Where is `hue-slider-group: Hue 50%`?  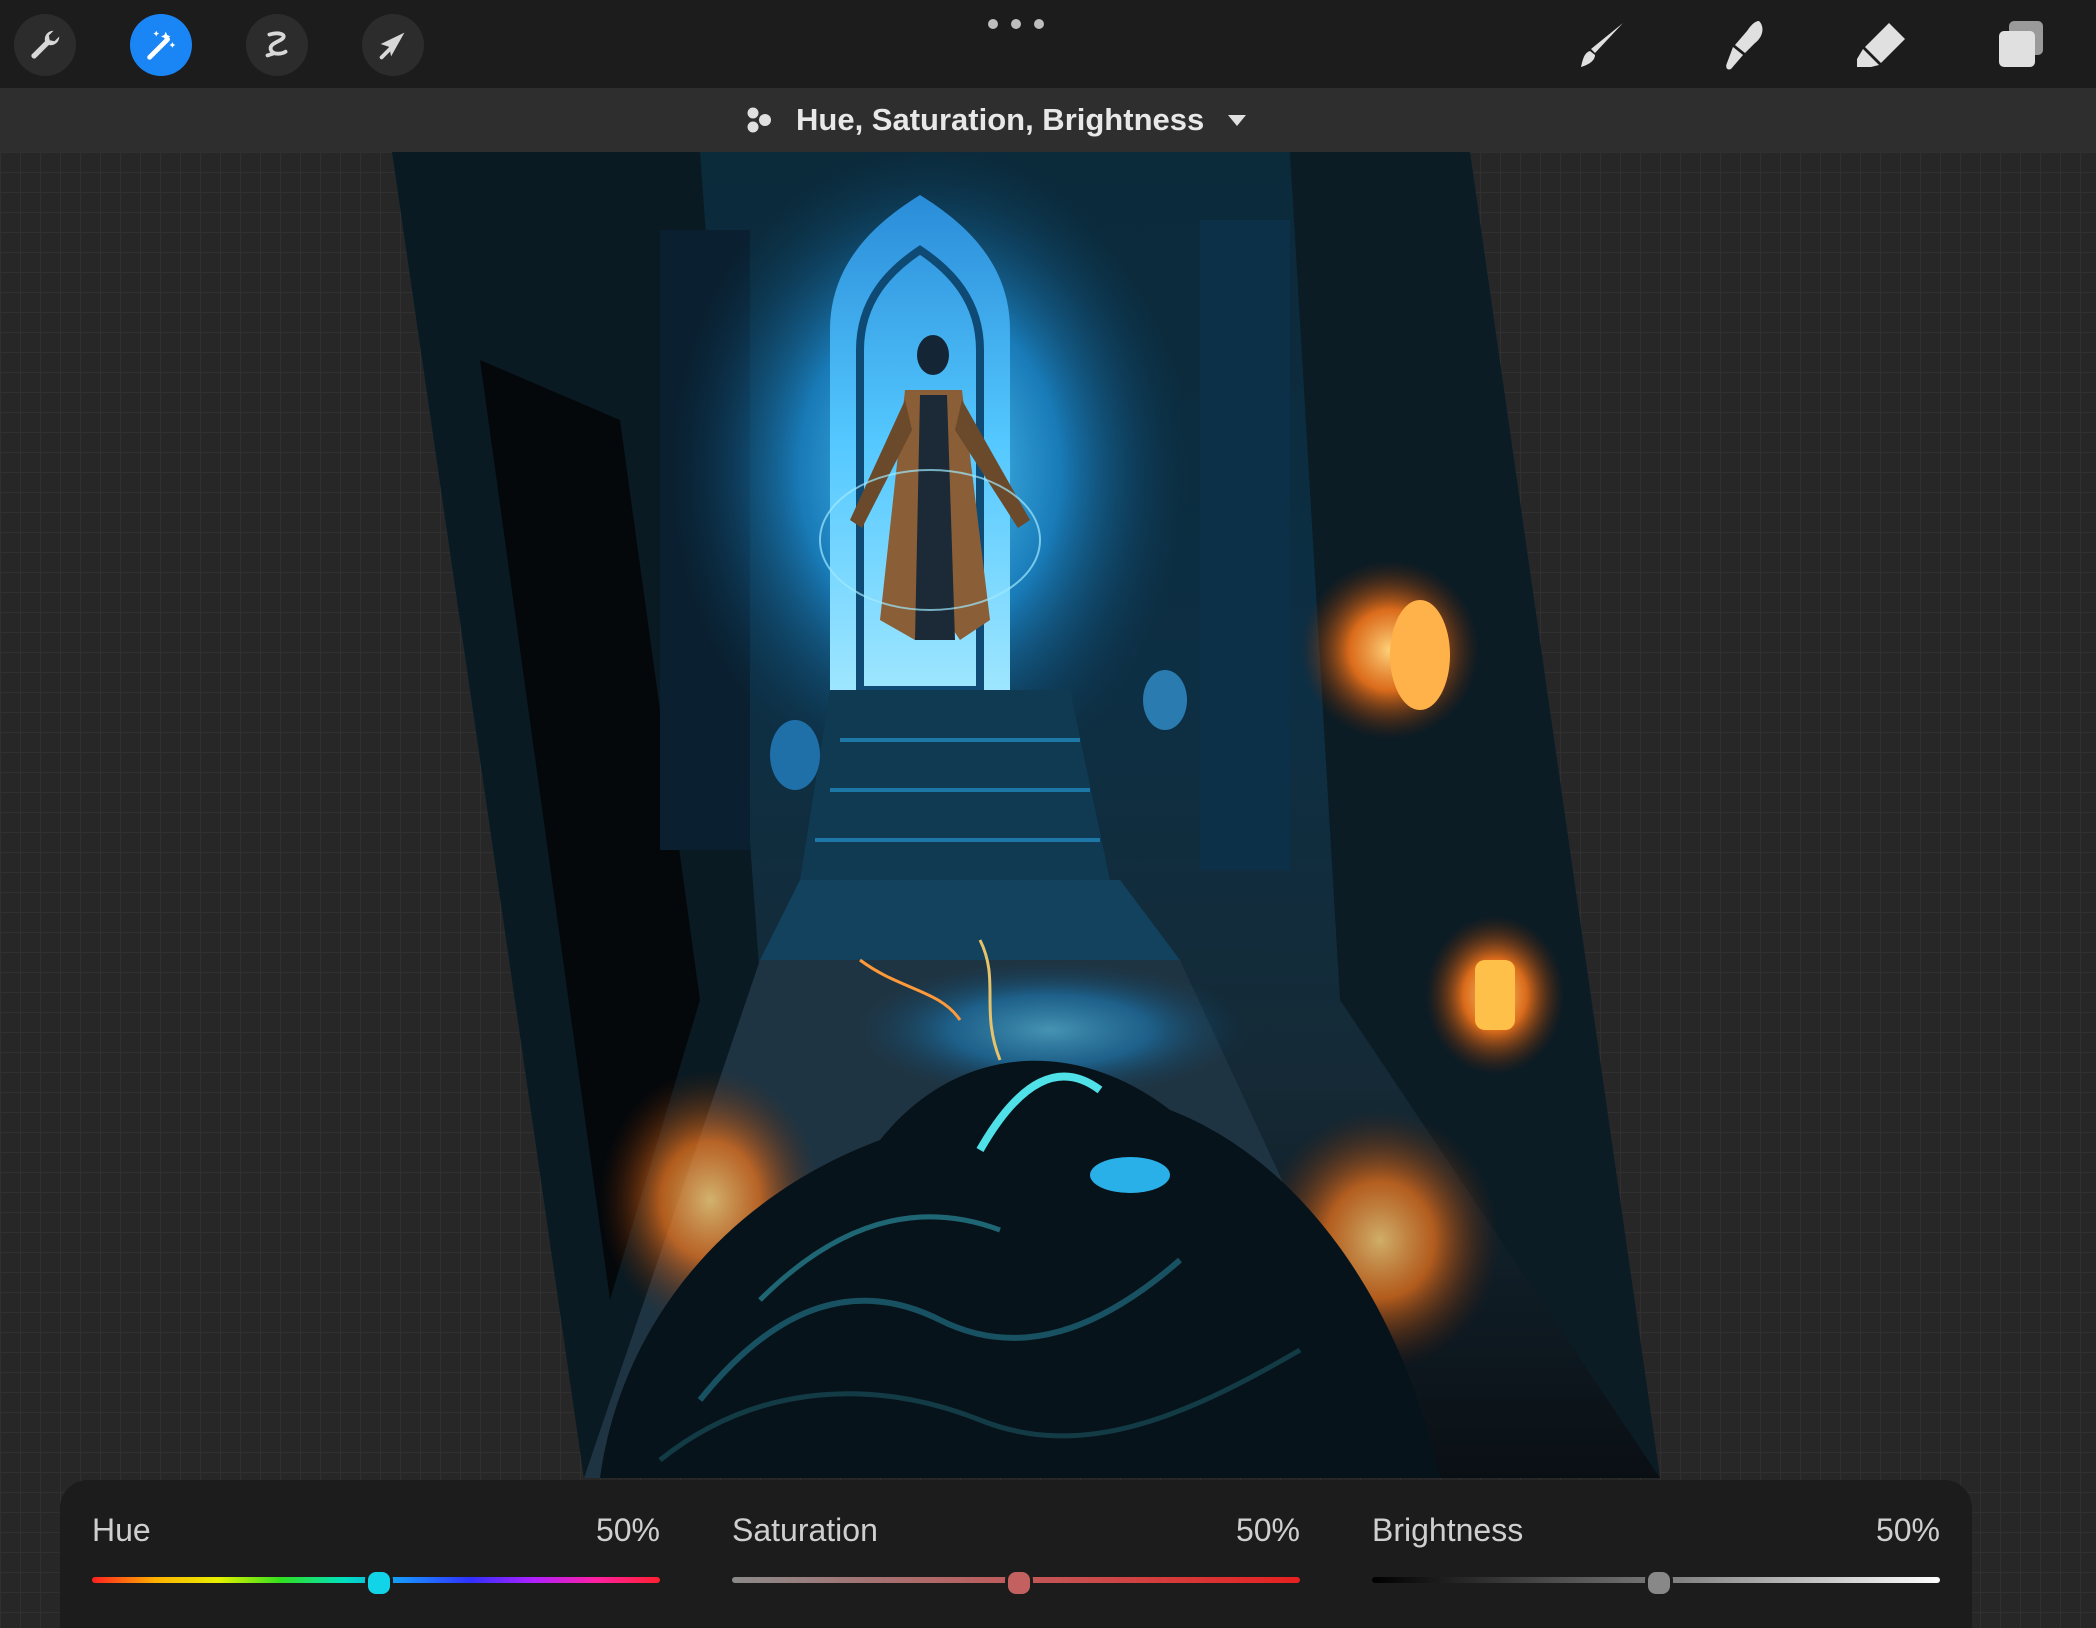
hue-slider-group: Hue 50% is located at coordinates (376, 1554).